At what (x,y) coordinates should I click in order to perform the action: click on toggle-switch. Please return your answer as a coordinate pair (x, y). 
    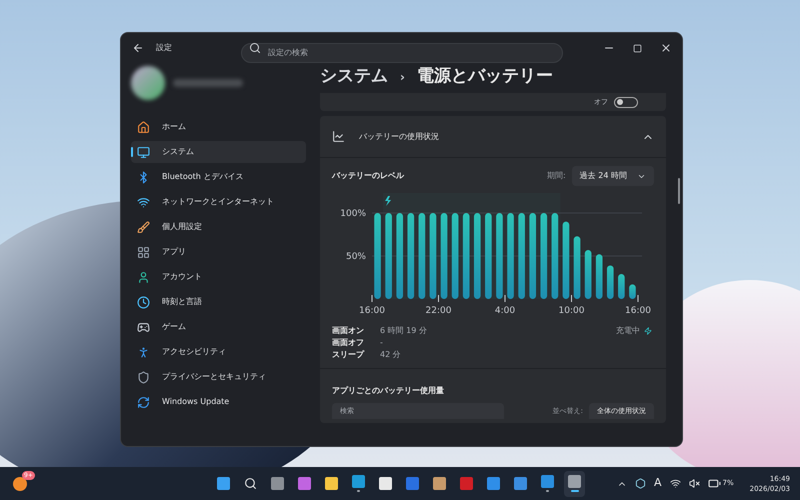
    Looking at the image, I should click on (626, 102).